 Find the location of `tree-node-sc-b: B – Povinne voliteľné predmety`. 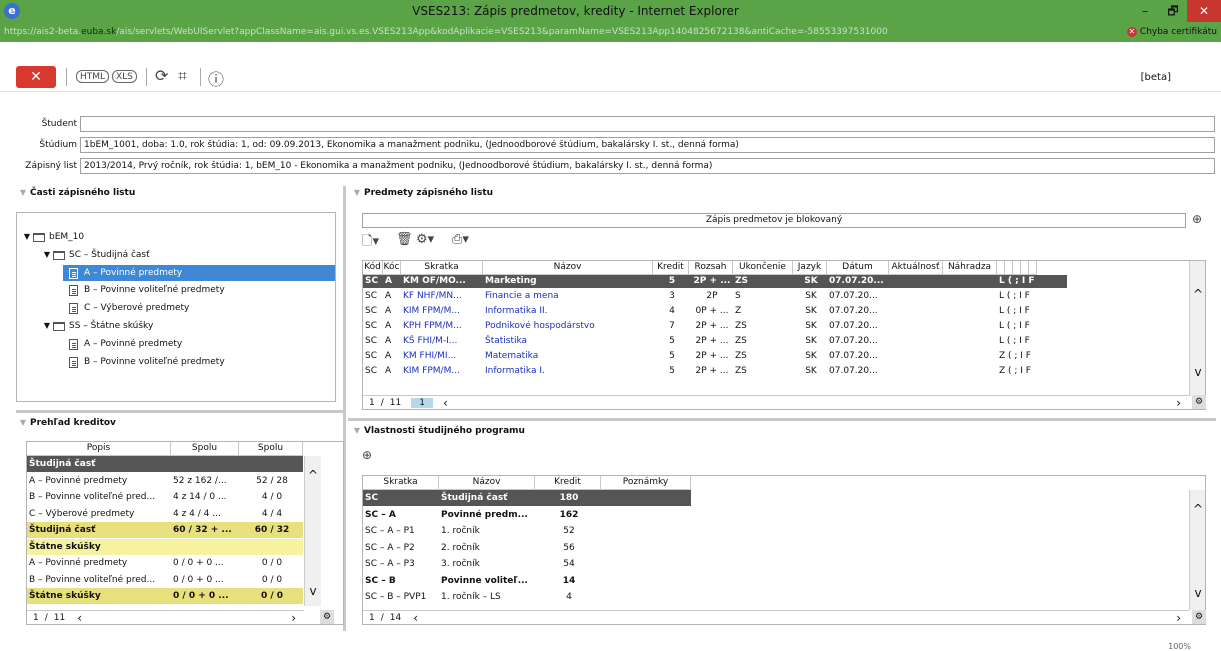

tree-node-sc-b: B – Povinne voliteľné predmety is located at coordinates (147, 290).